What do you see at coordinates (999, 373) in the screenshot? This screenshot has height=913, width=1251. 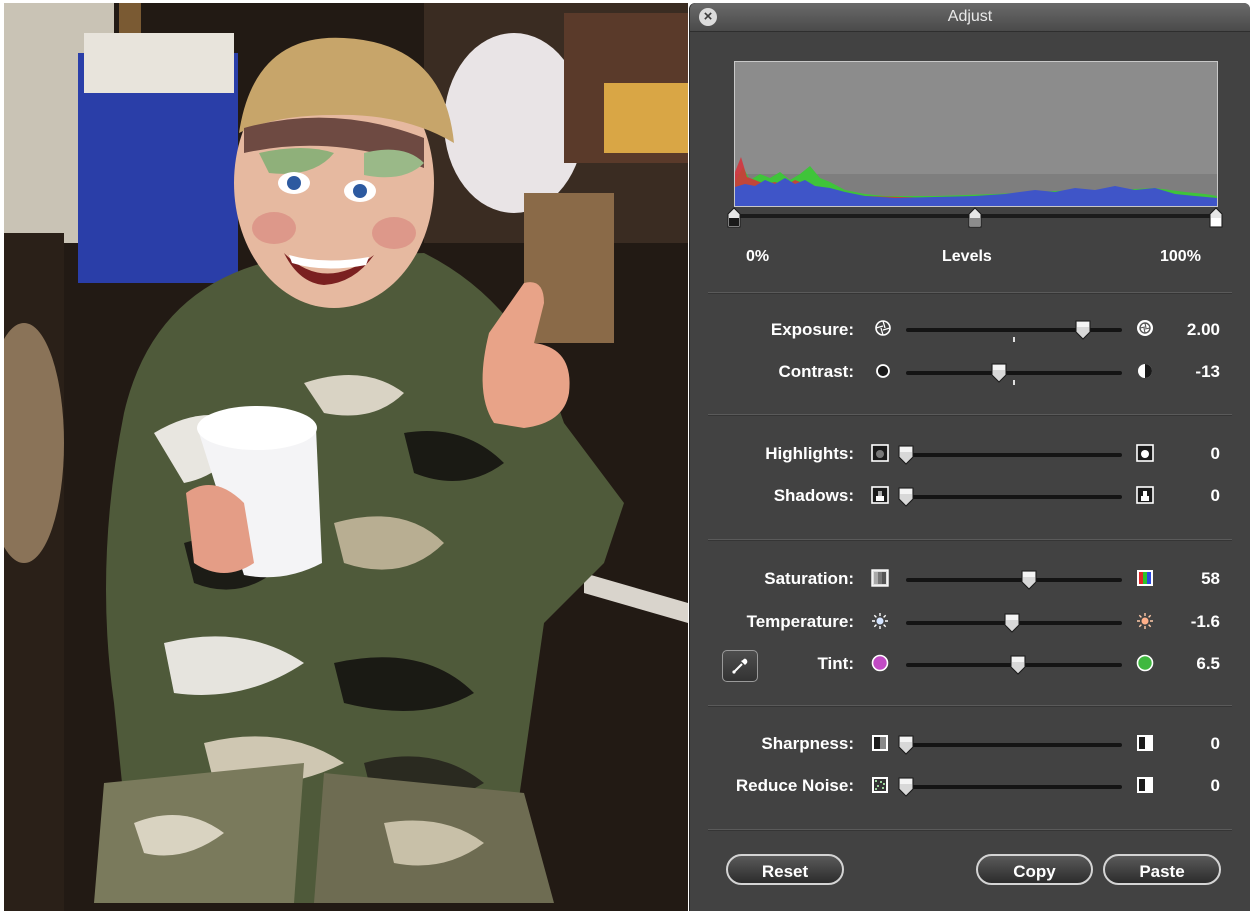 I see `contrast-slider-thumb` at bounding box center [999, 373].